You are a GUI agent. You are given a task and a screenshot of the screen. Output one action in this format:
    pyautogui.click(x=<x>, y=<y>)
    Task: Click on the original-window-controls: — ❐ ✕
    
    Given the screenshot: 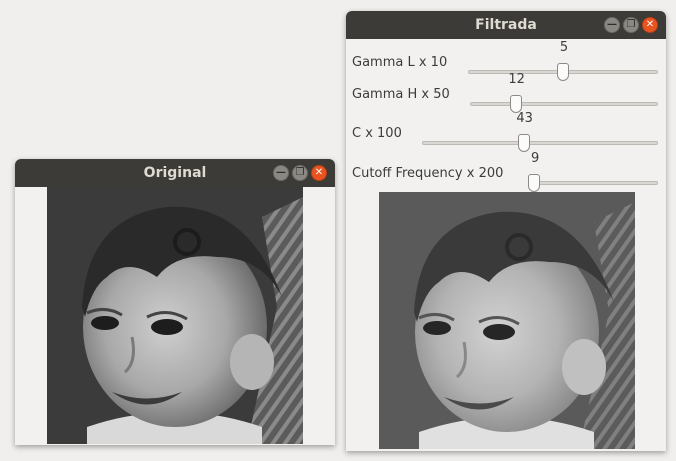 What is the action you would take?
    pyautogui.click(x=300, y=173)
    